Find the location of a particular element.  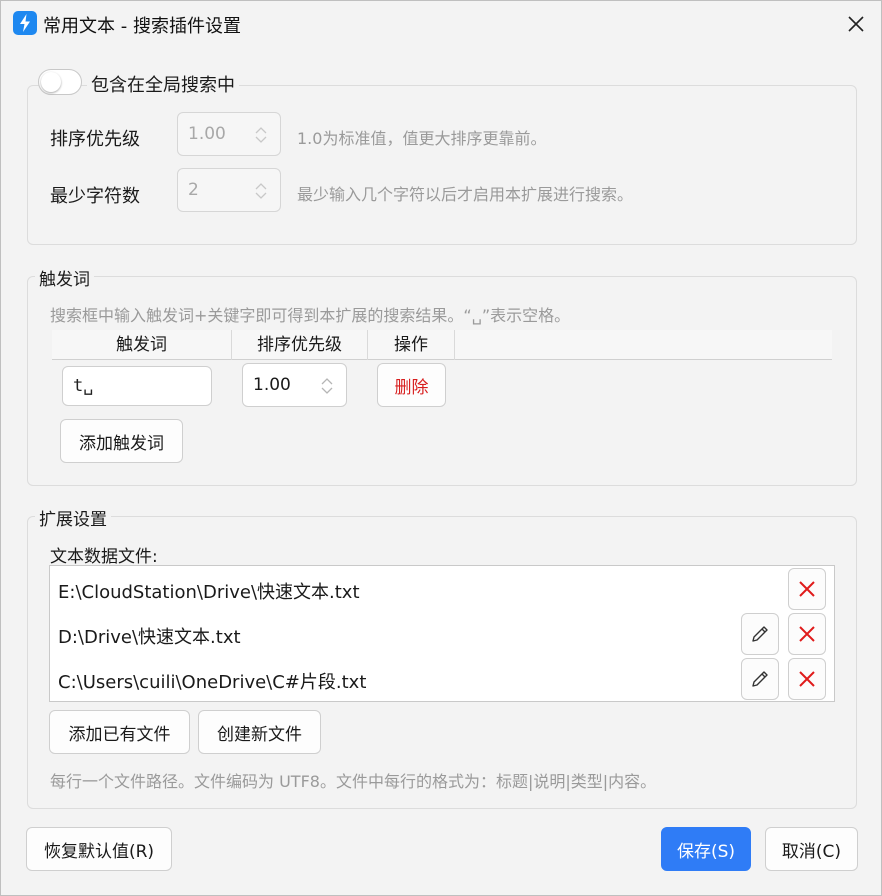

column-header-priority: 排序优先级 is located at coordinates (300, 345).